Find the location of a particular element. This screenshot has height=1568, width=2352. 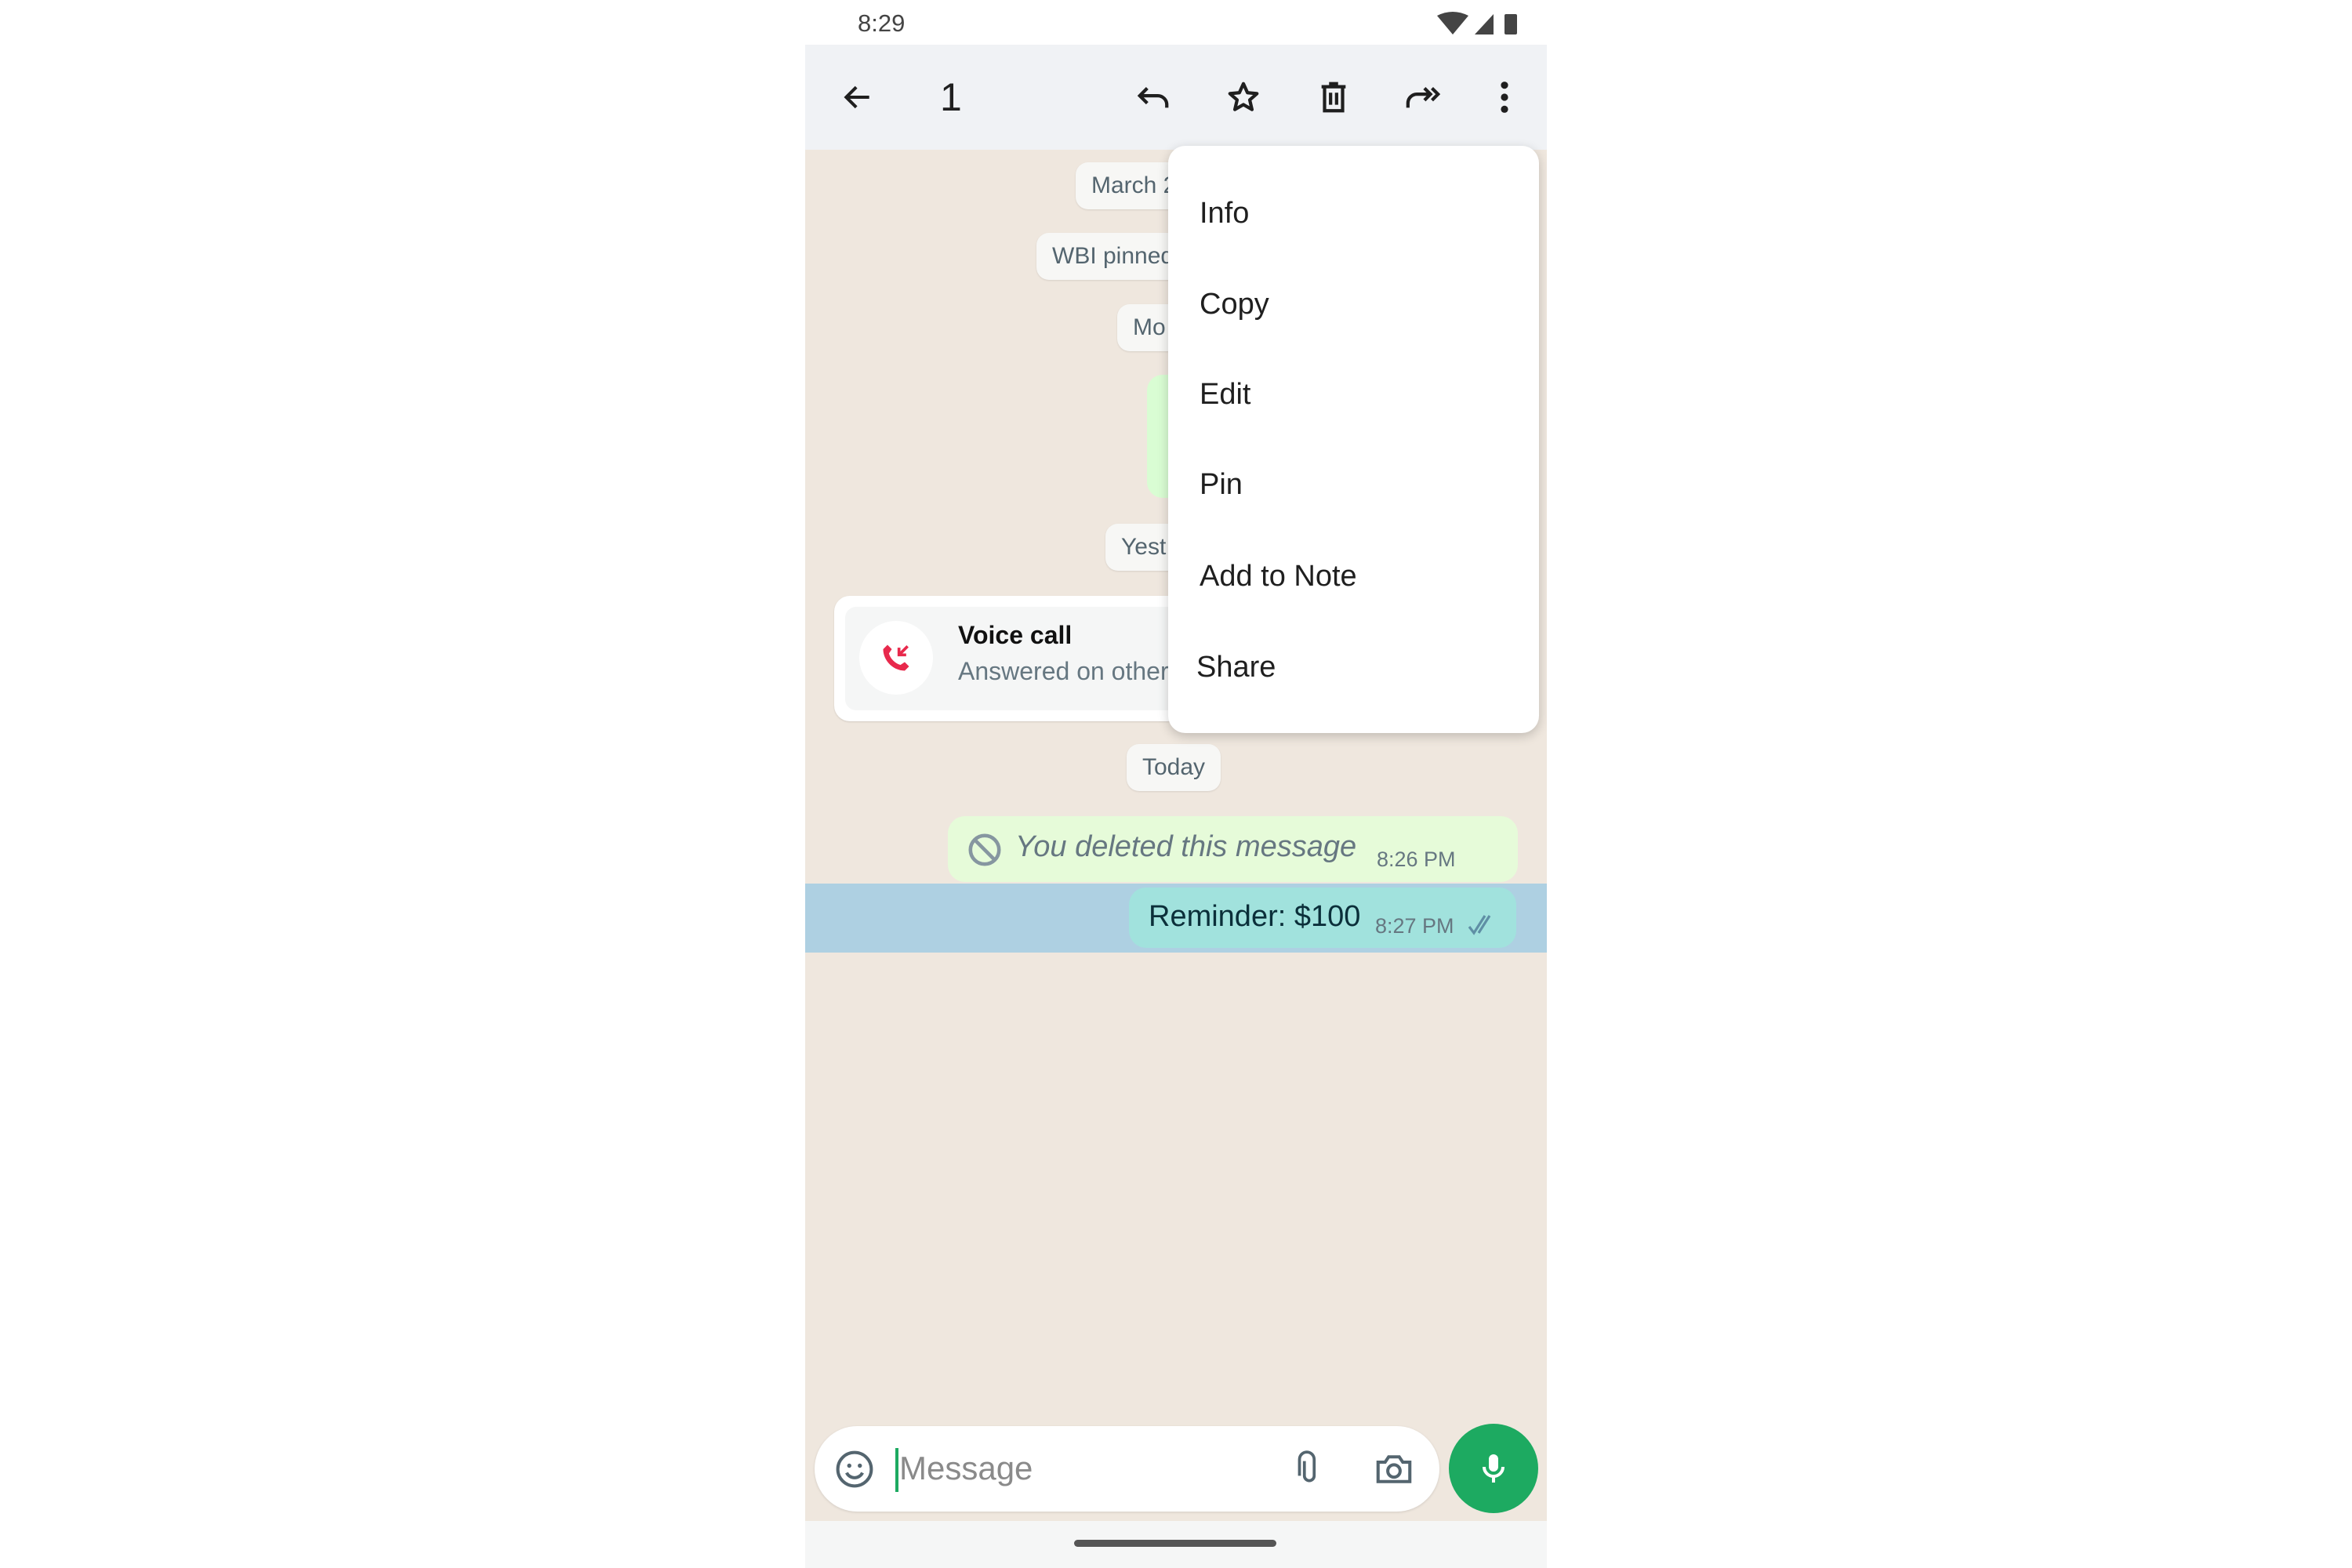

message-composer: Message is located at coordinates (1127, 1469).